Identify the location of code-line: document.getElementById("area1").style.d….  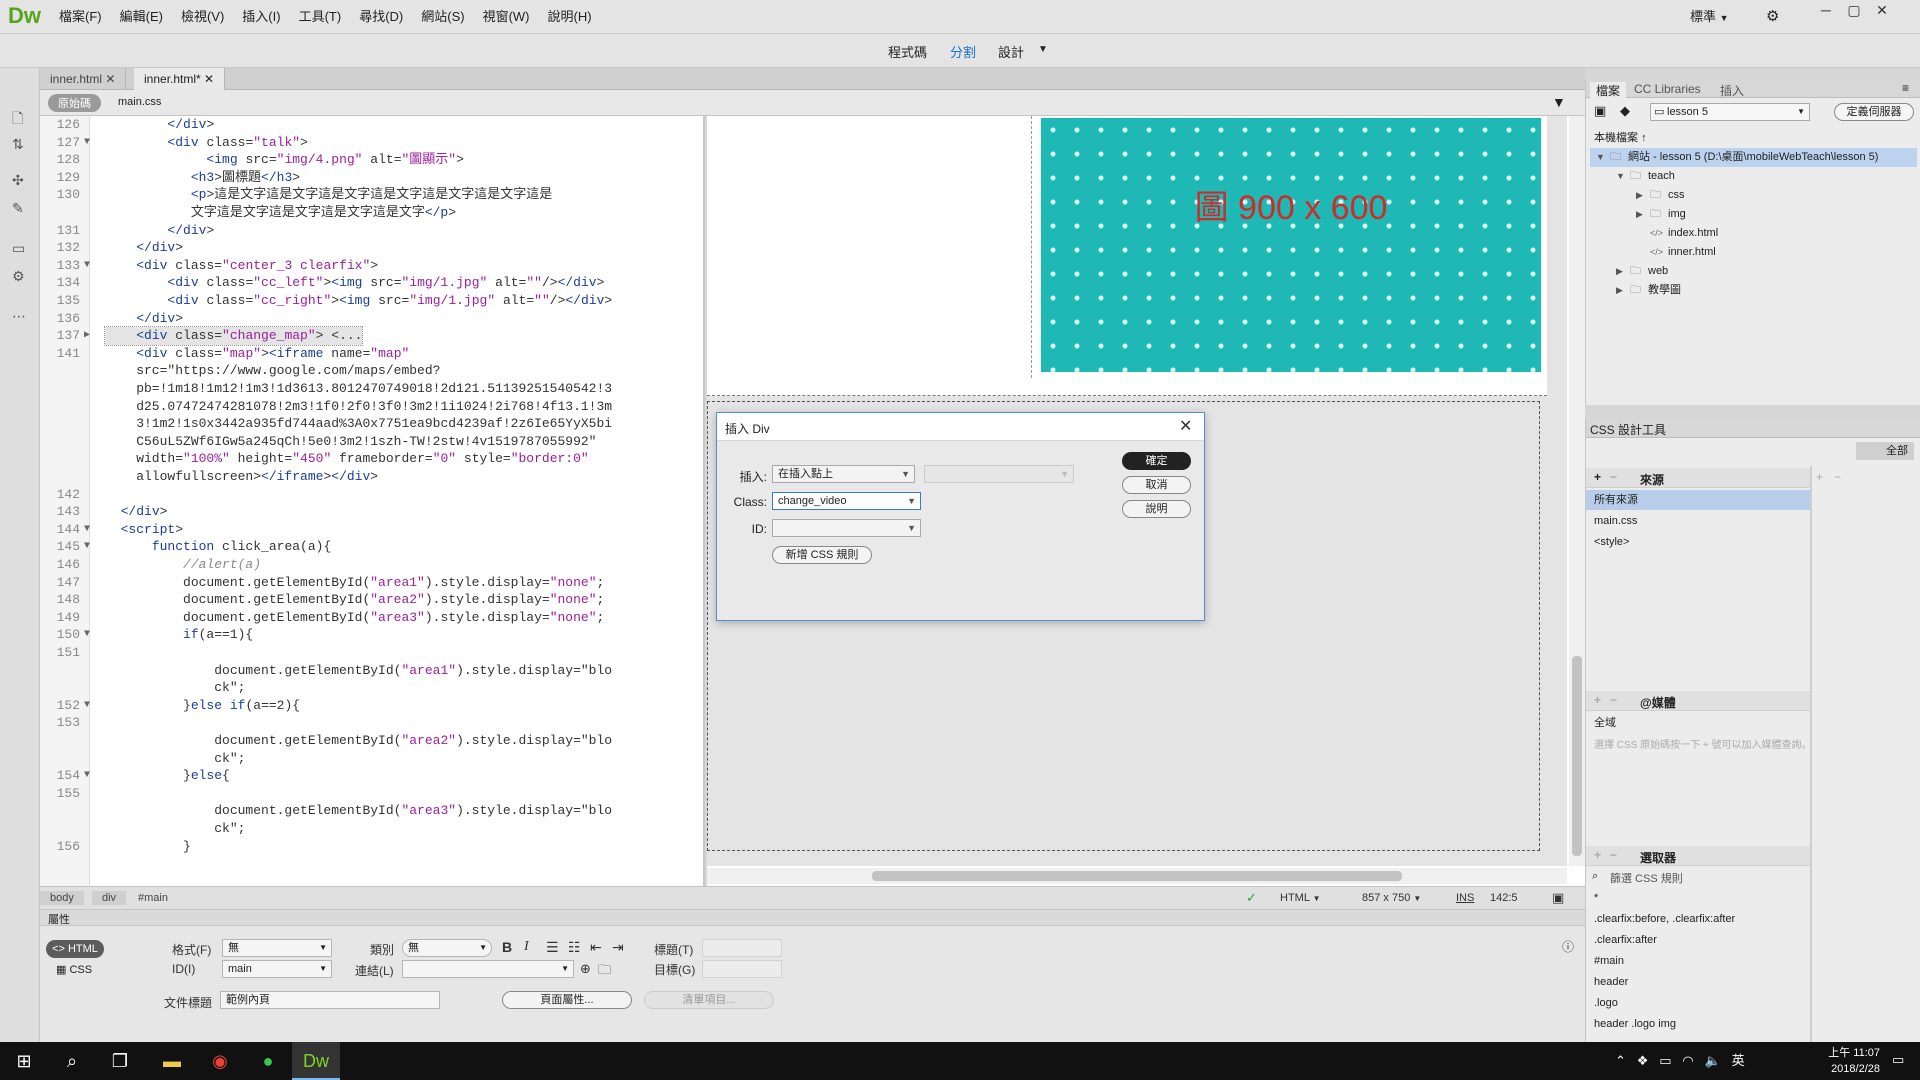
(370, 671).